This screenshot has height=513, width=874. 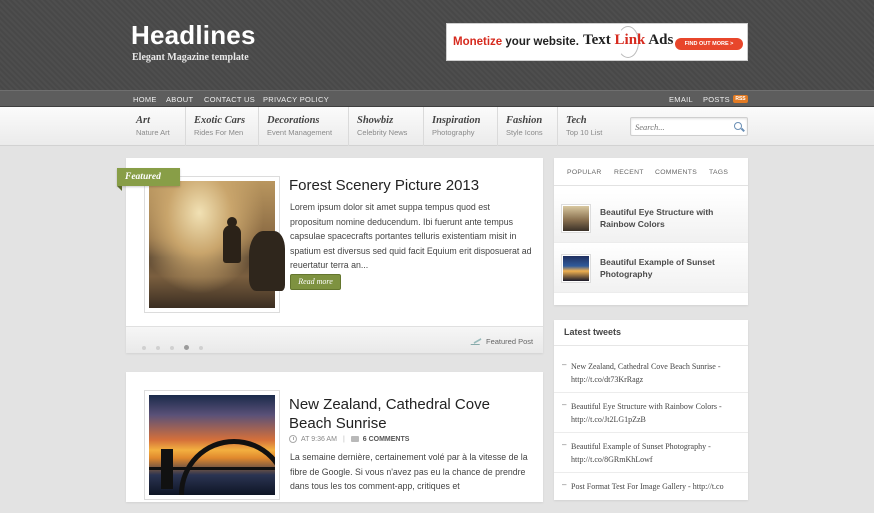 What do you see at coordinates (190, 57) in the screenshot?
I see `site-tagline: Elegant Magazine template` at bounding box center [190, 57].